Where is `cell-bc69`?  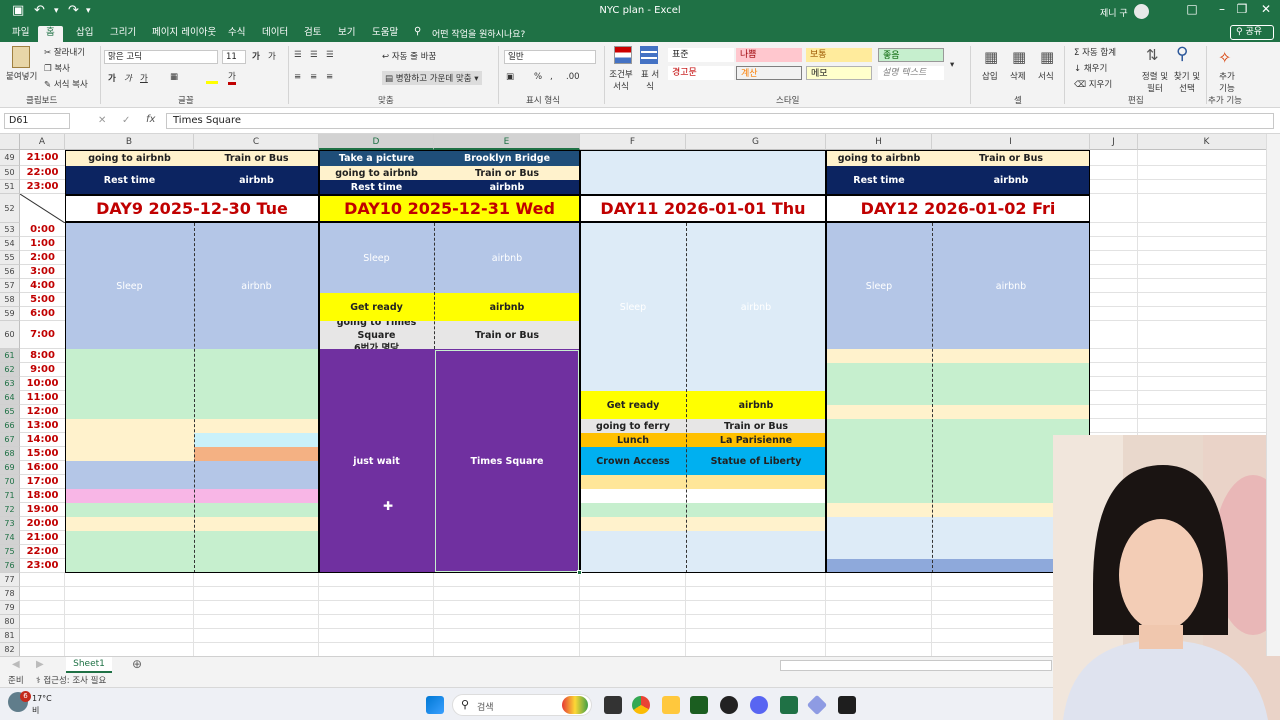 cell-bc69 is located at coordinates (192, 475).